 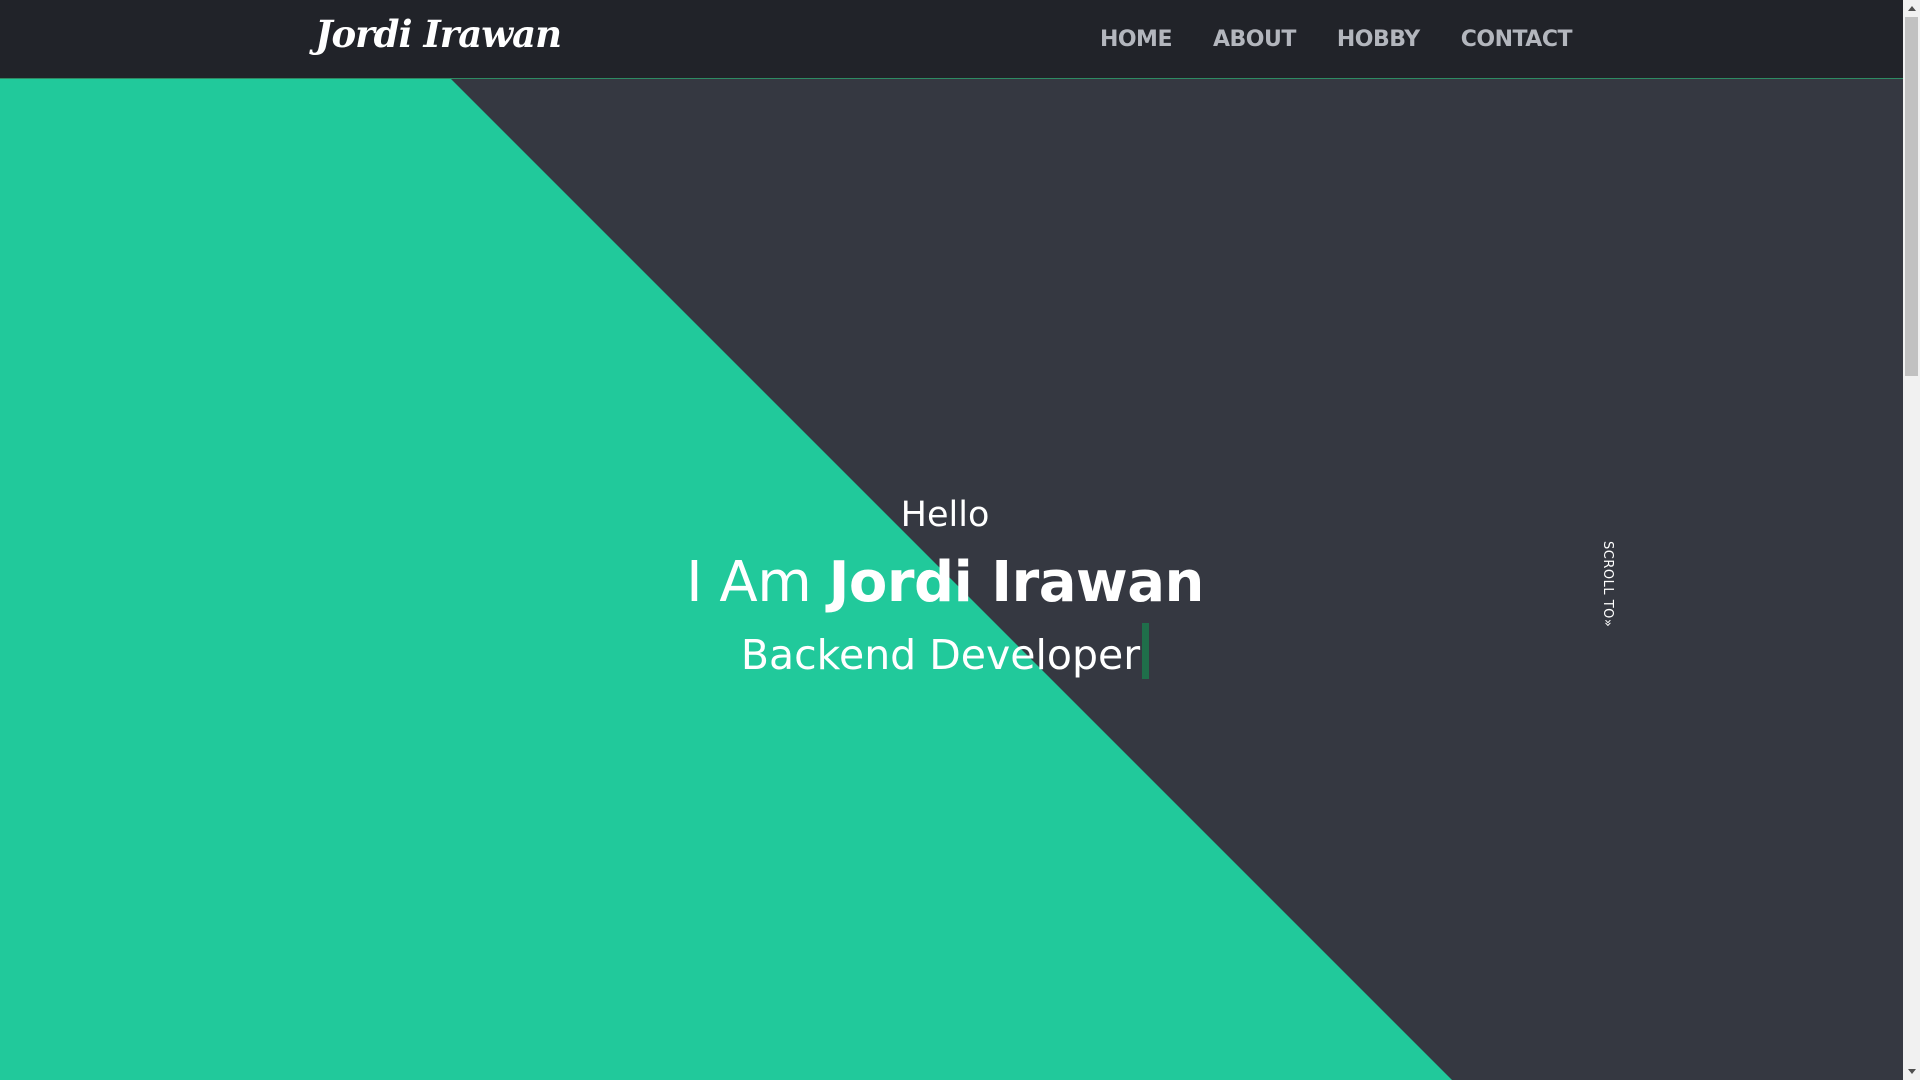 What do you see at coordinates (1911, 540) in the screenshot?
I see `page-scrollbar` at bounding box center [1911, 540].